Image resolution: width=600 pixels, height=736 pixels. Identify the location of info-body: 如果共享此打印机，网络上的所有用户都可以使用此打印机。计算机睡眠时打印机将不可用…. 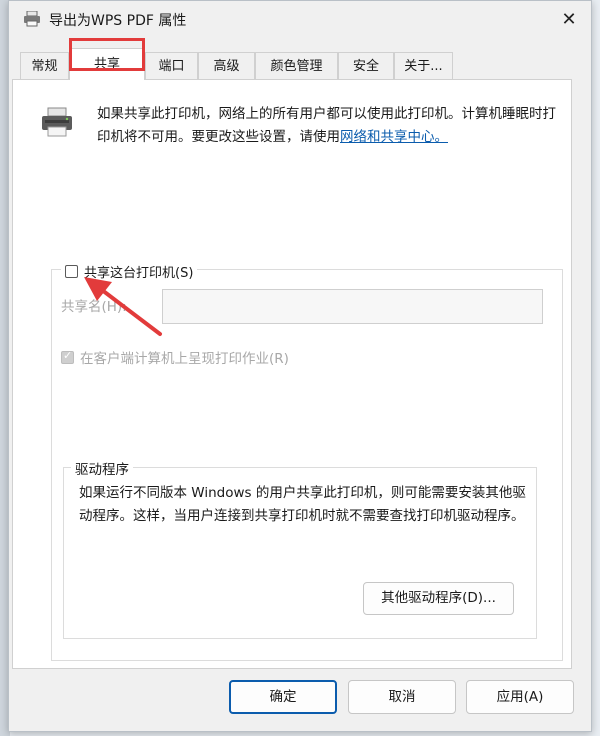
(326, 125).